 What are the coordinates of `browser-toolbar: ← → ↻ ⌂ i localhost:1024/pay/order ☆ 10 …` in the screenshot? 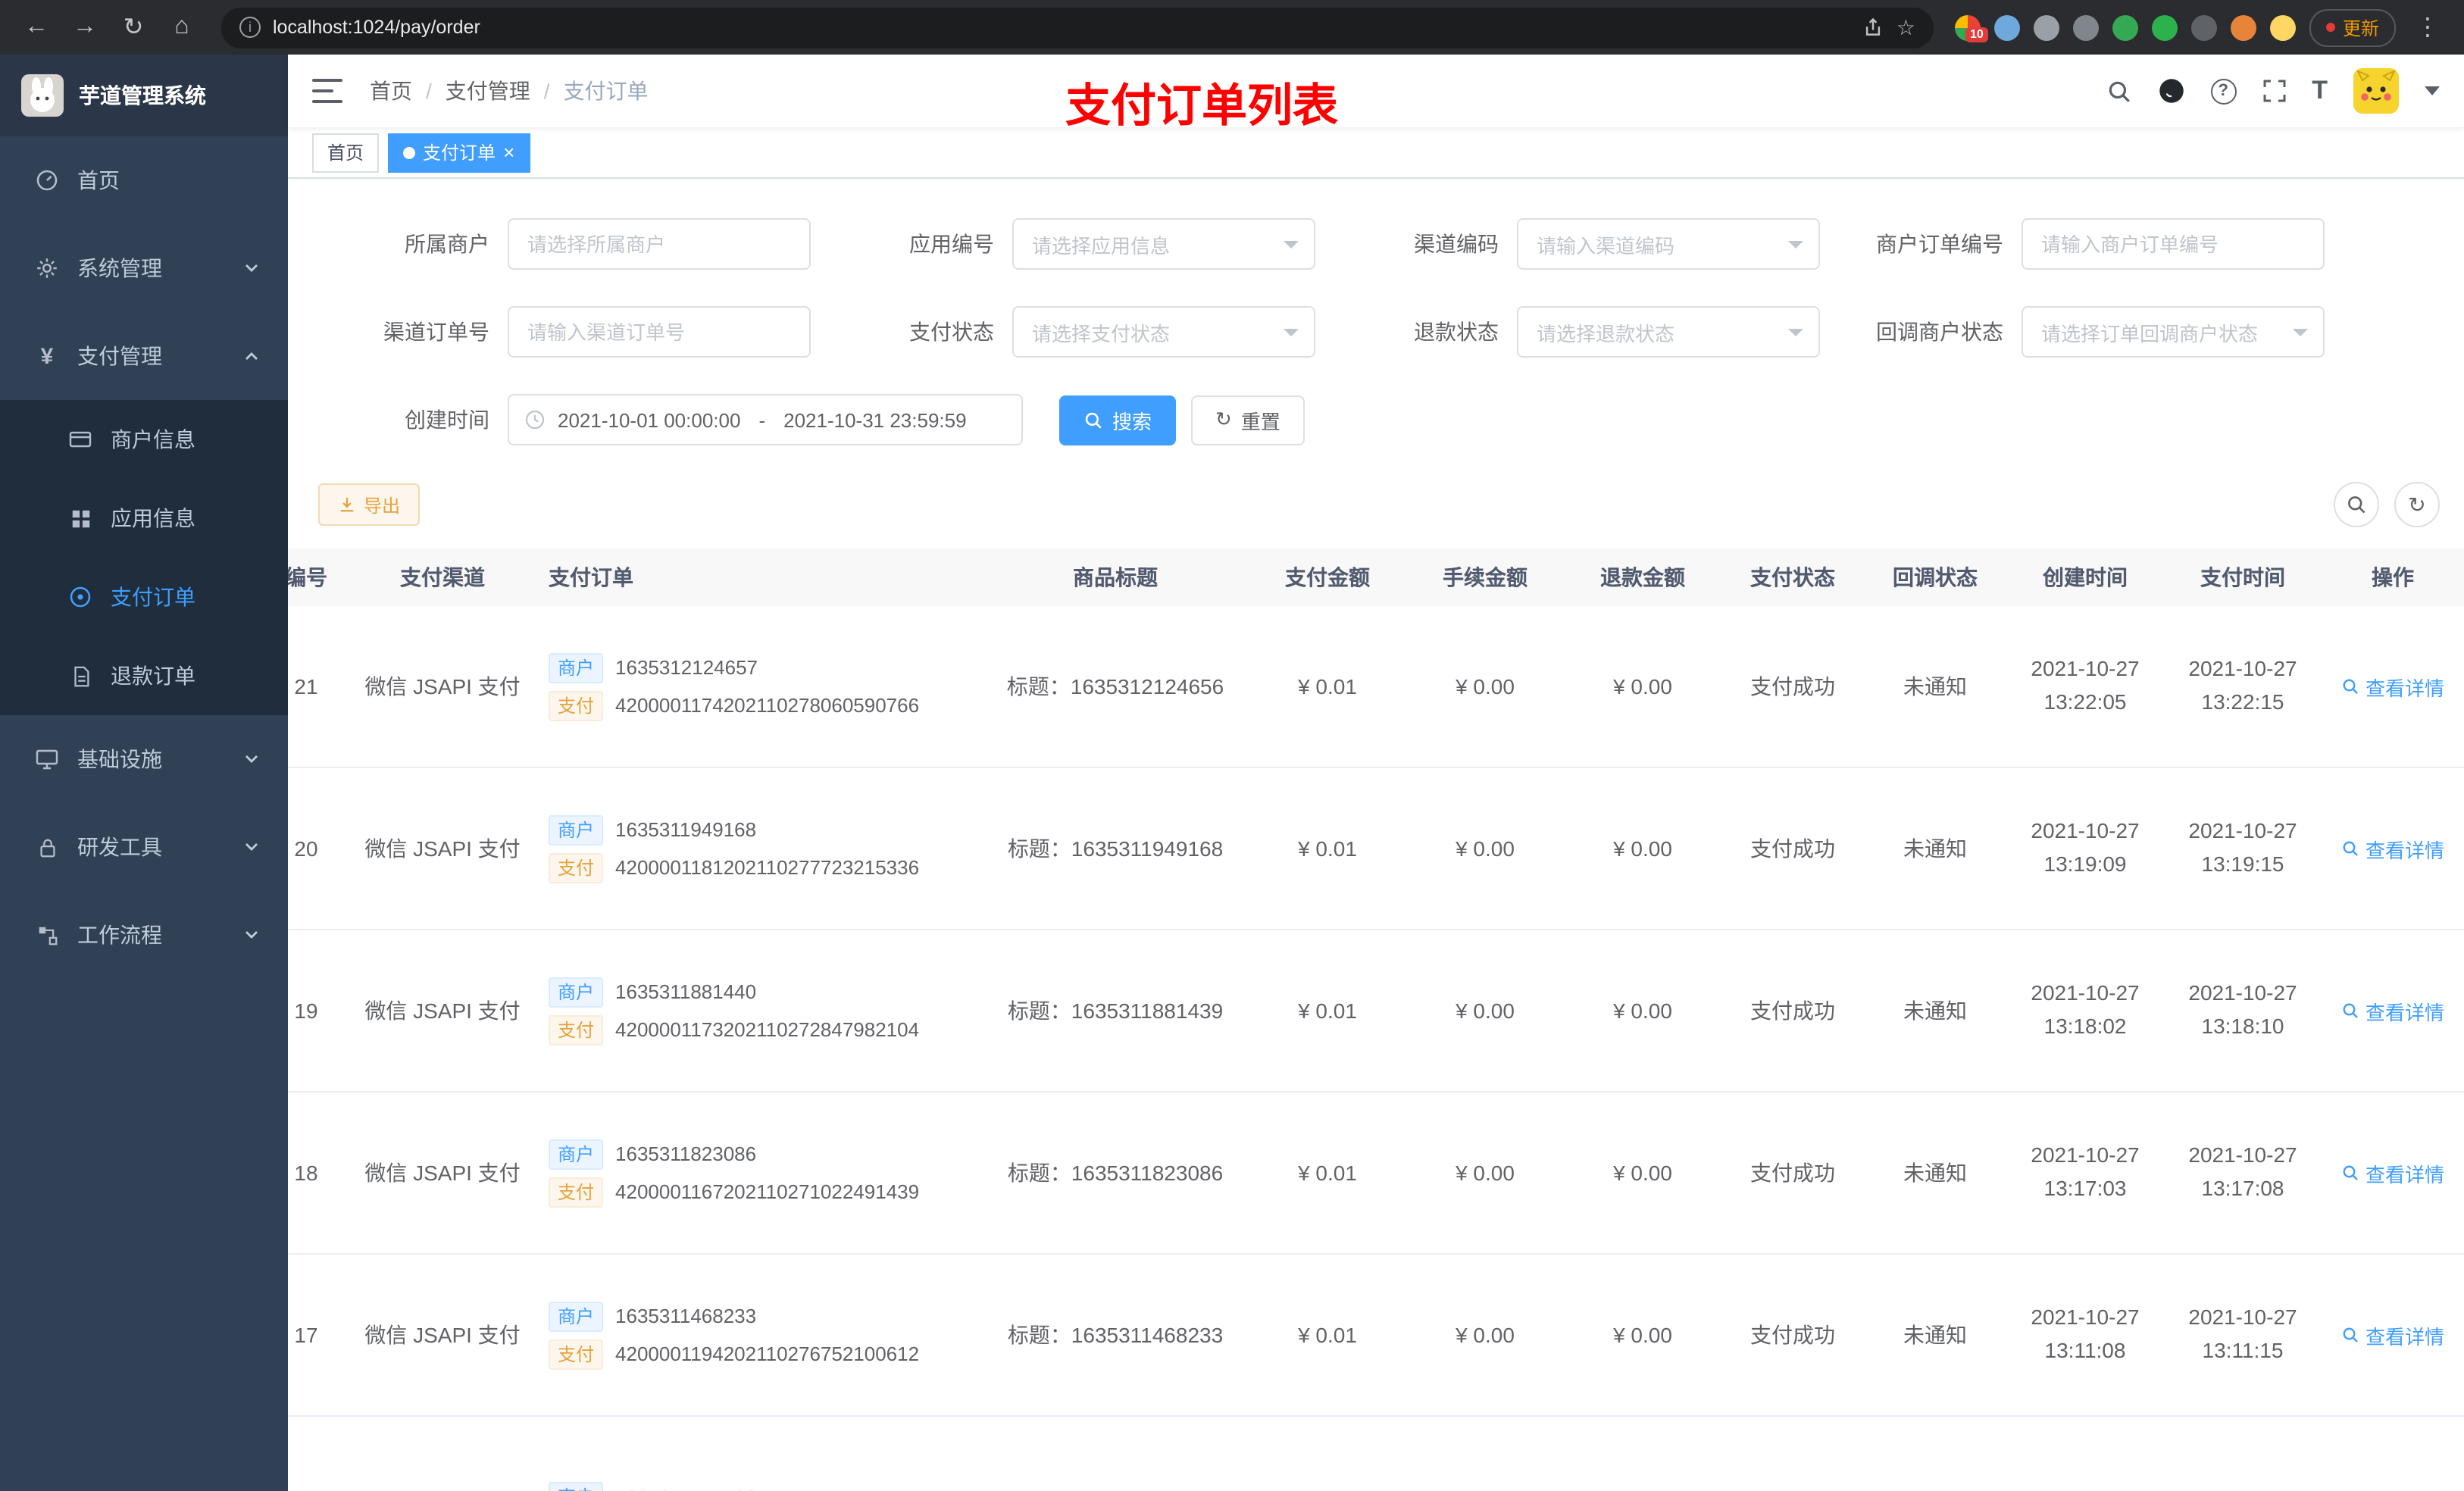 It's located at (1232, 27).